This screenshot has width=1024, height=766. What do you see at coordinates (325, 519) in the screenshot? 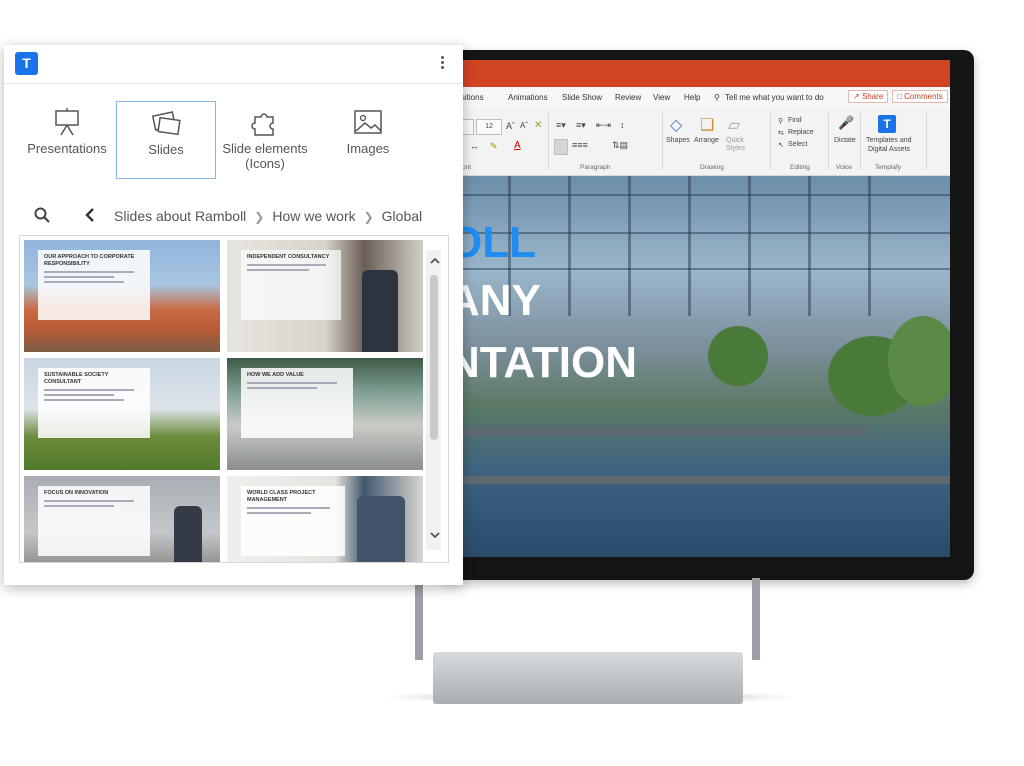
I see `slide-thumbnail: World class project management` at bounding box center [325, 519].